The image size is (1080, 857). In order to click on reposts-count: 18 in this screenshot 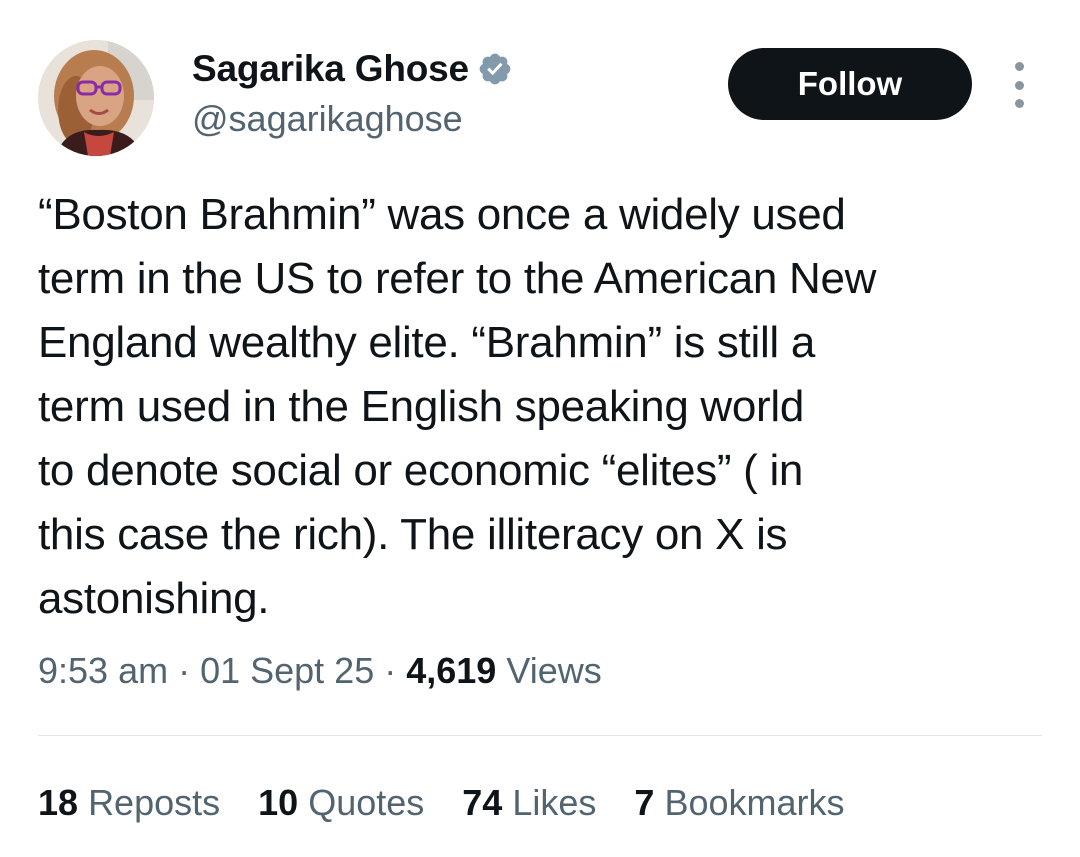, I will do `click(58, 802)`.